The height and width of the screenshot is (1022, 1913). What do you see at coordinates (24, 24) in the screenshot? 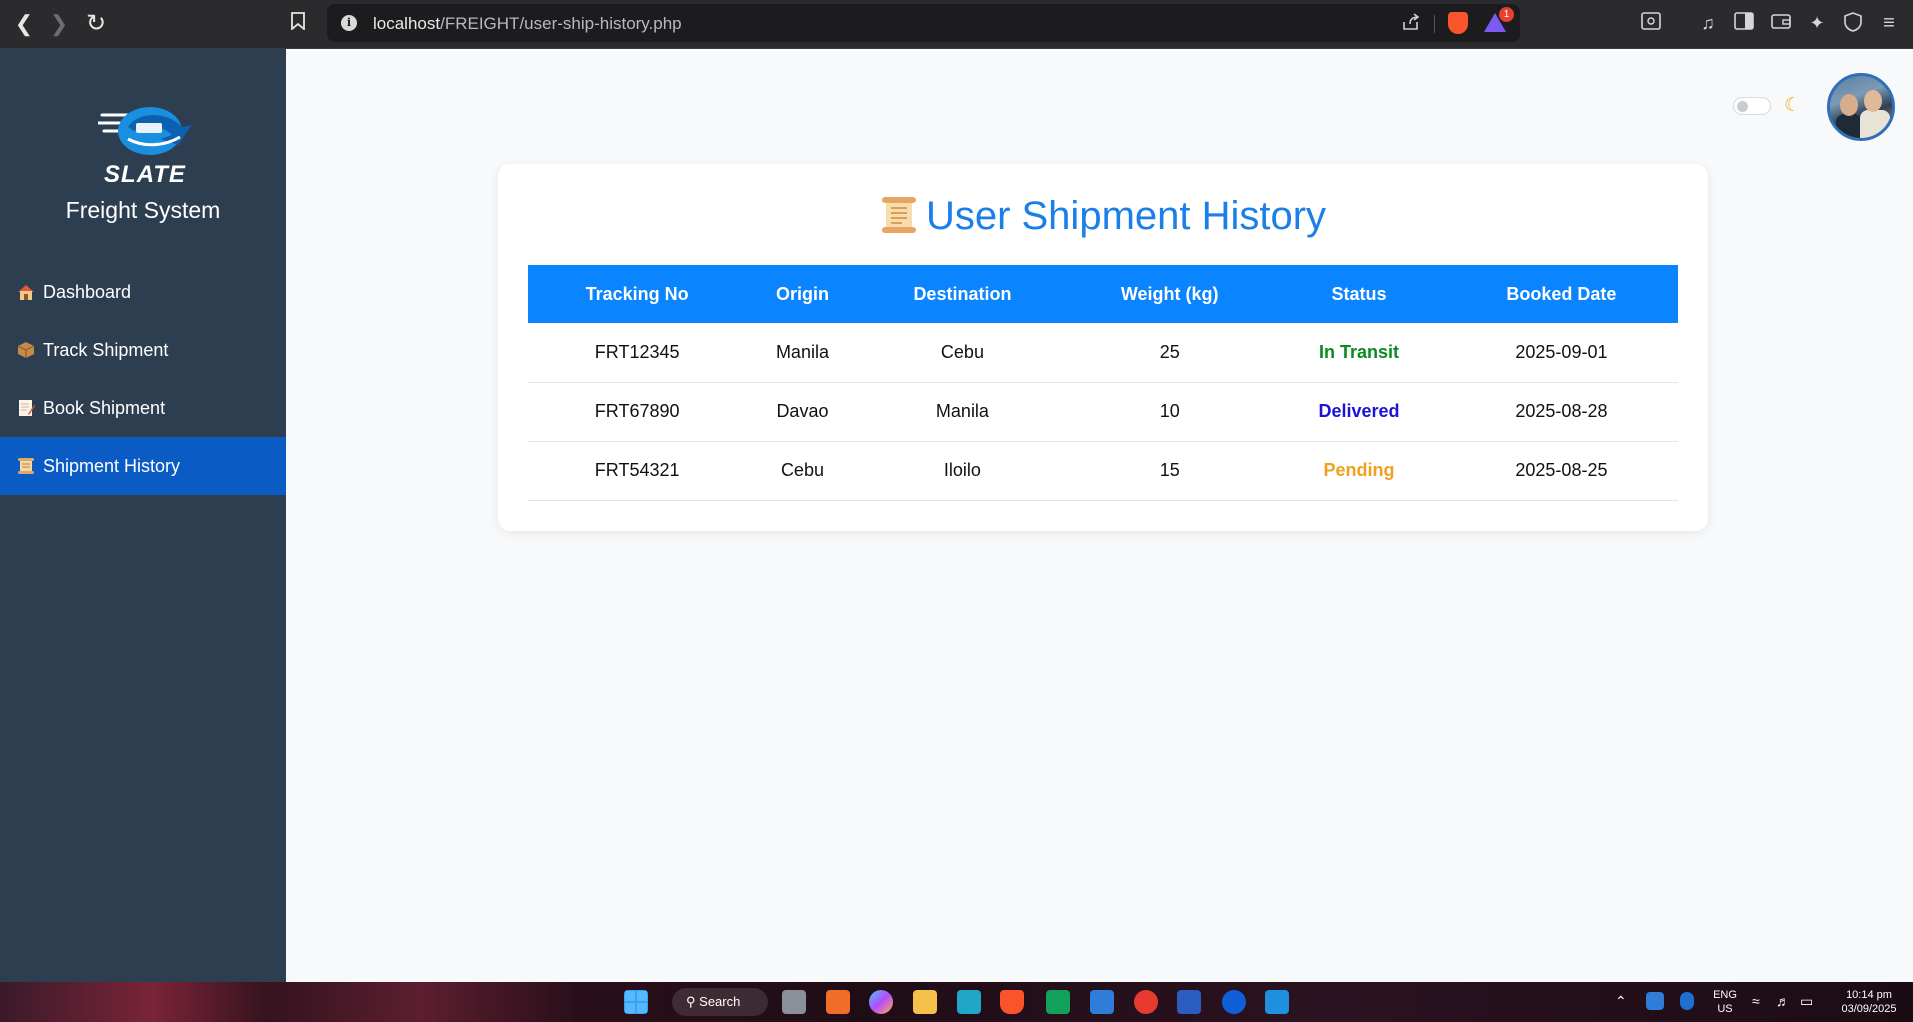
I see `back-icon: ❮` at bounding box center [24, 24].